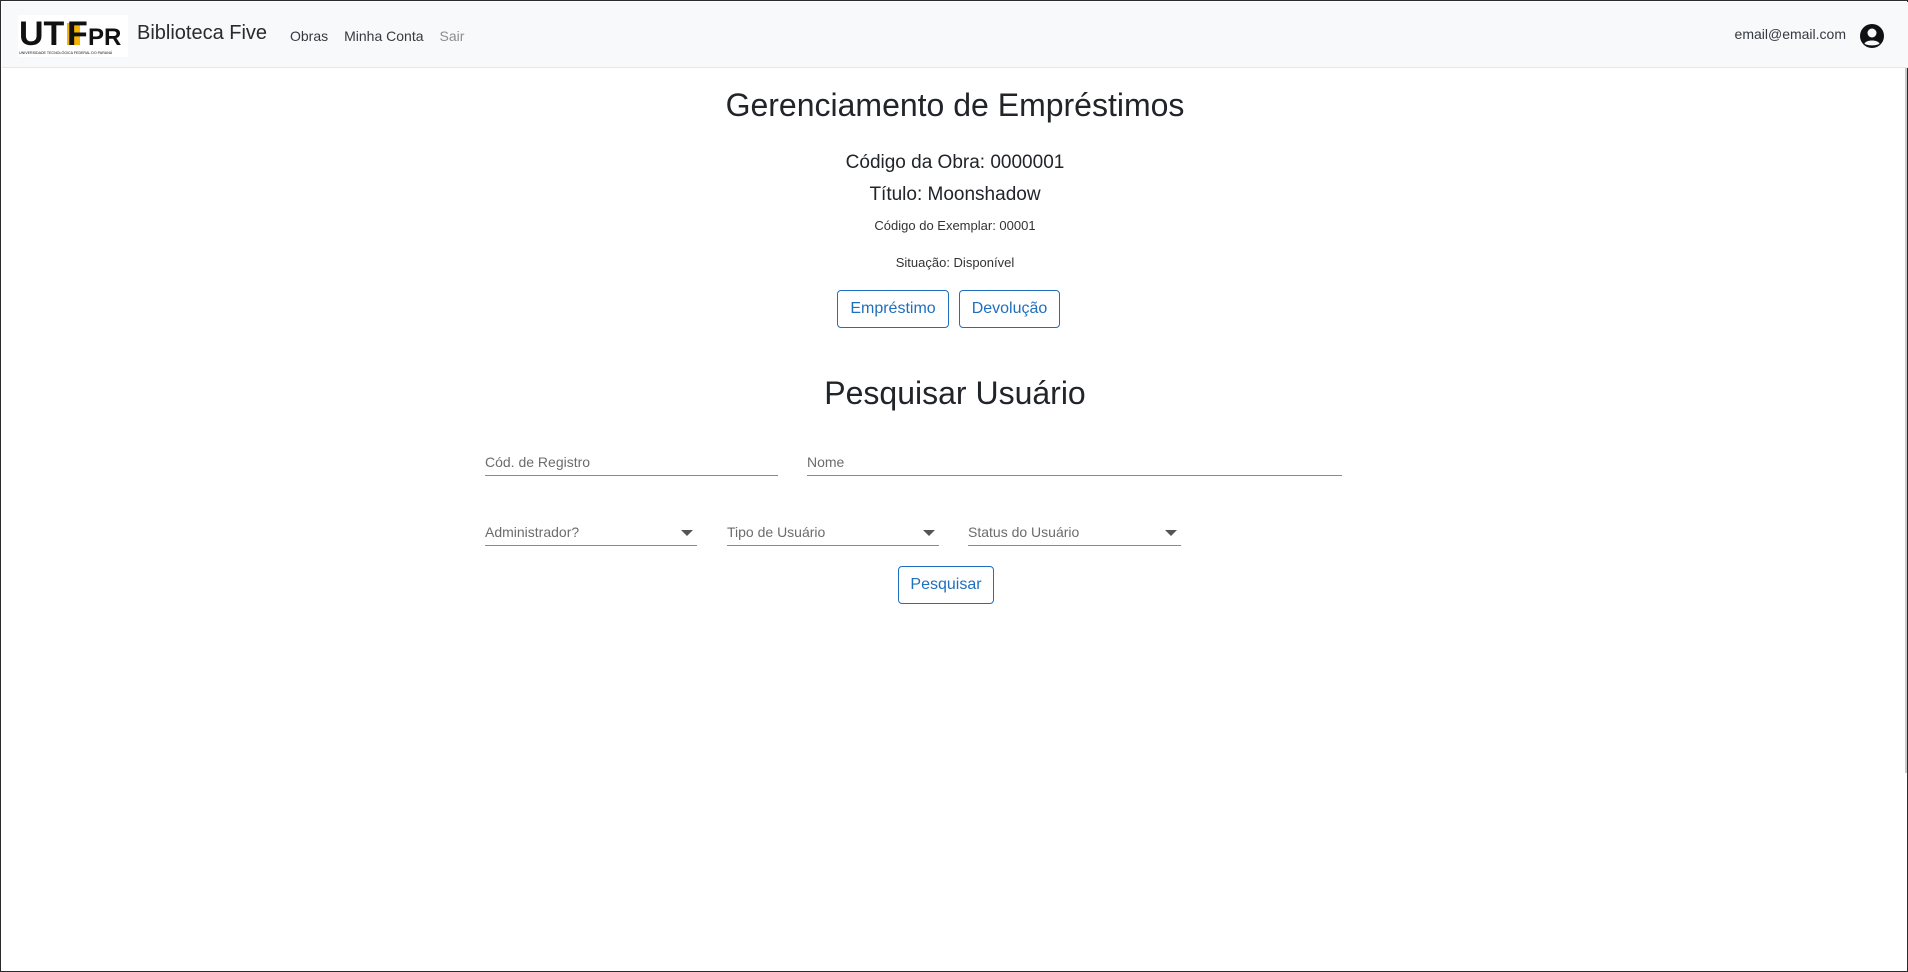 Image resolution: width=1908 pixels, height=972 pixels. What do you see at coordinates (1906, 420) in the screenshot?
I see `scrollbar` at bounding box center [1906, 420].